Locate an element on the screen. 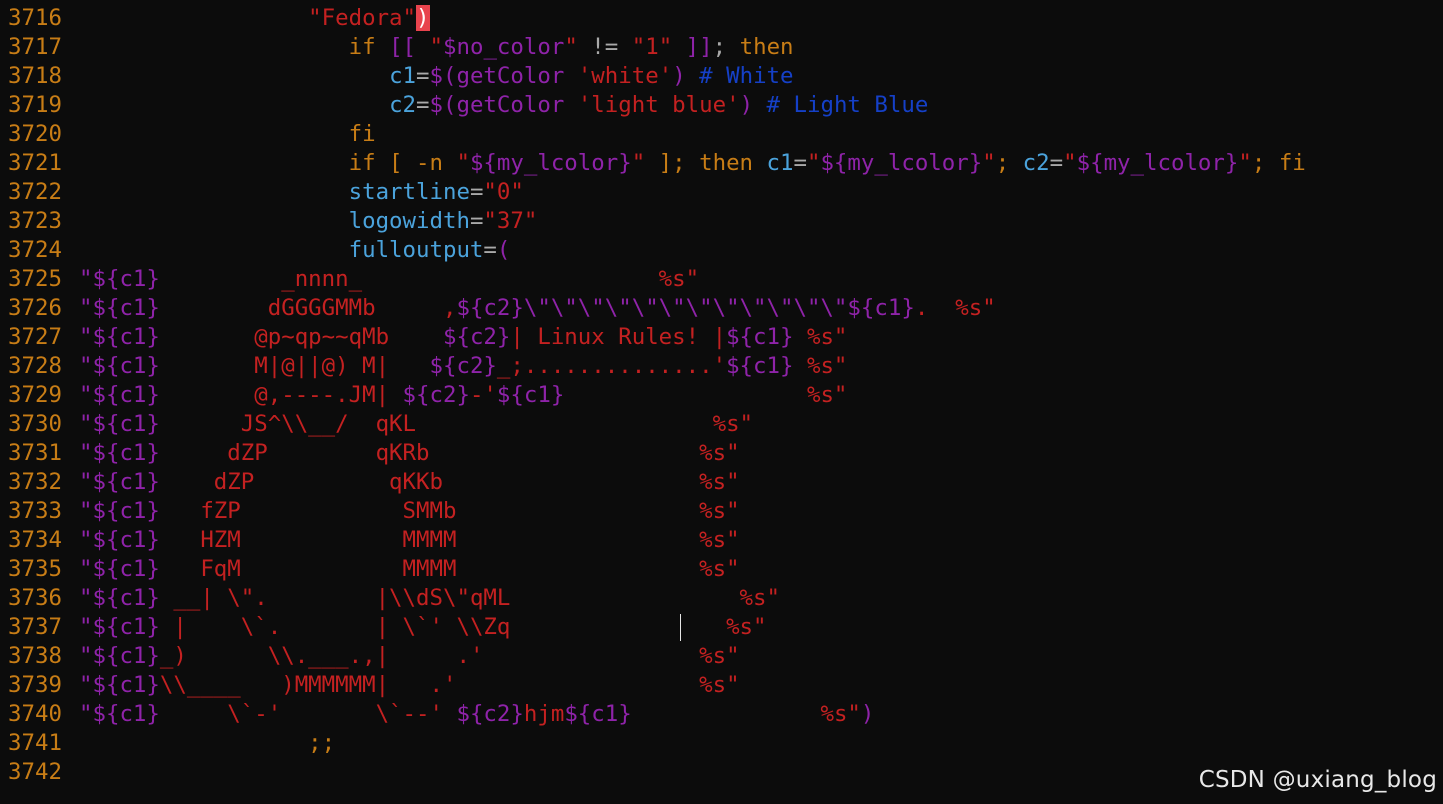 The height and width of the screenshot is (804, 1443). code-line: 3723 logowidth="37" is located at coordinates (721, 221).